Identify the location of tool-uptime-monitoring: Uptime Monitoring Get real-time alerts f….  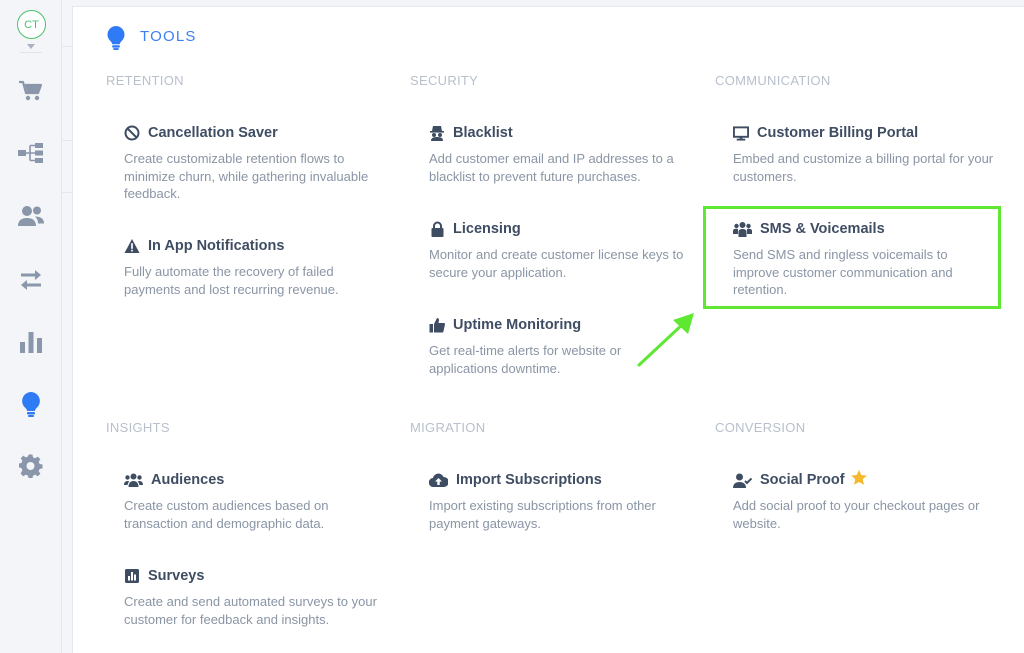
(546, 346).